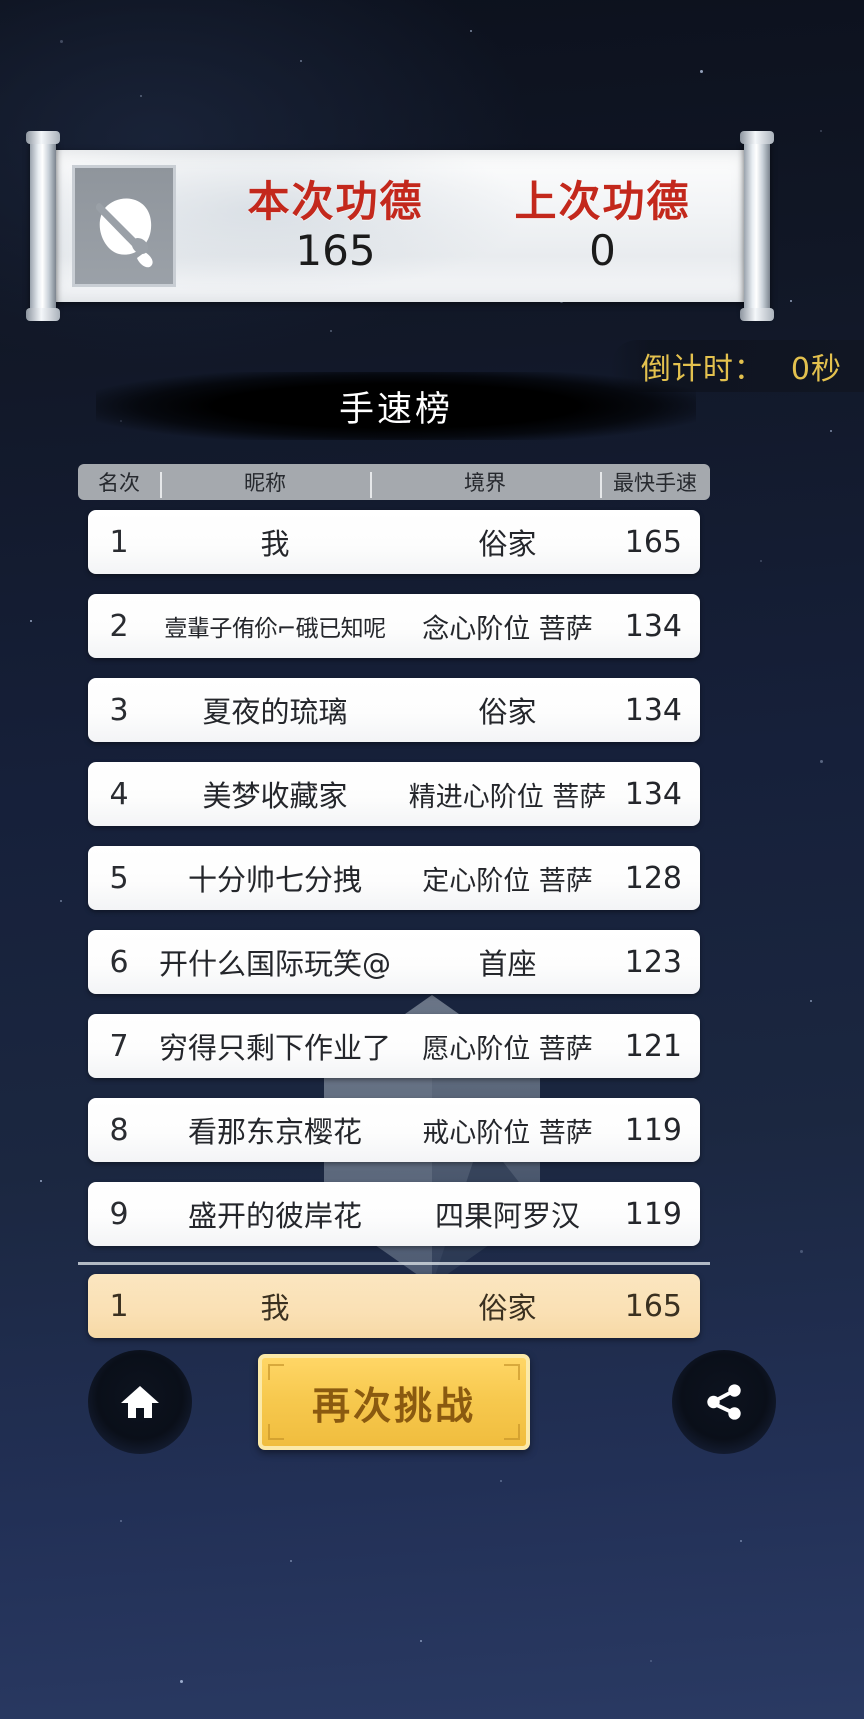 The image size is (864, 1719). Describe the element at coordinates (507, 881) in the screenshot. I see `row-realm: 定心阶位 菩萨` at that location.